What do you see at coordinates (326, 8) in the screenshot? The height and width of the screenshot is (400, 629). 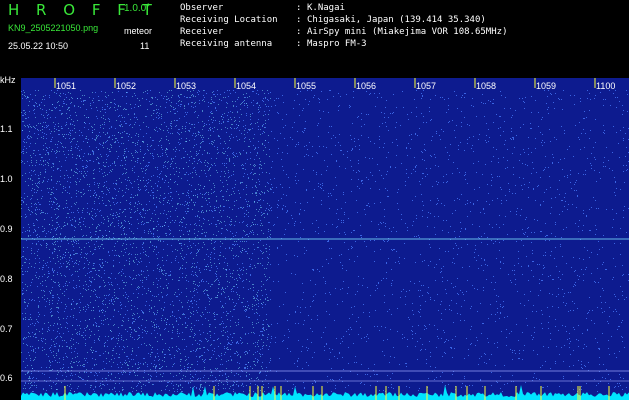 I see `info-value-observer: K.Nagai` at bounding box center [326, 8].